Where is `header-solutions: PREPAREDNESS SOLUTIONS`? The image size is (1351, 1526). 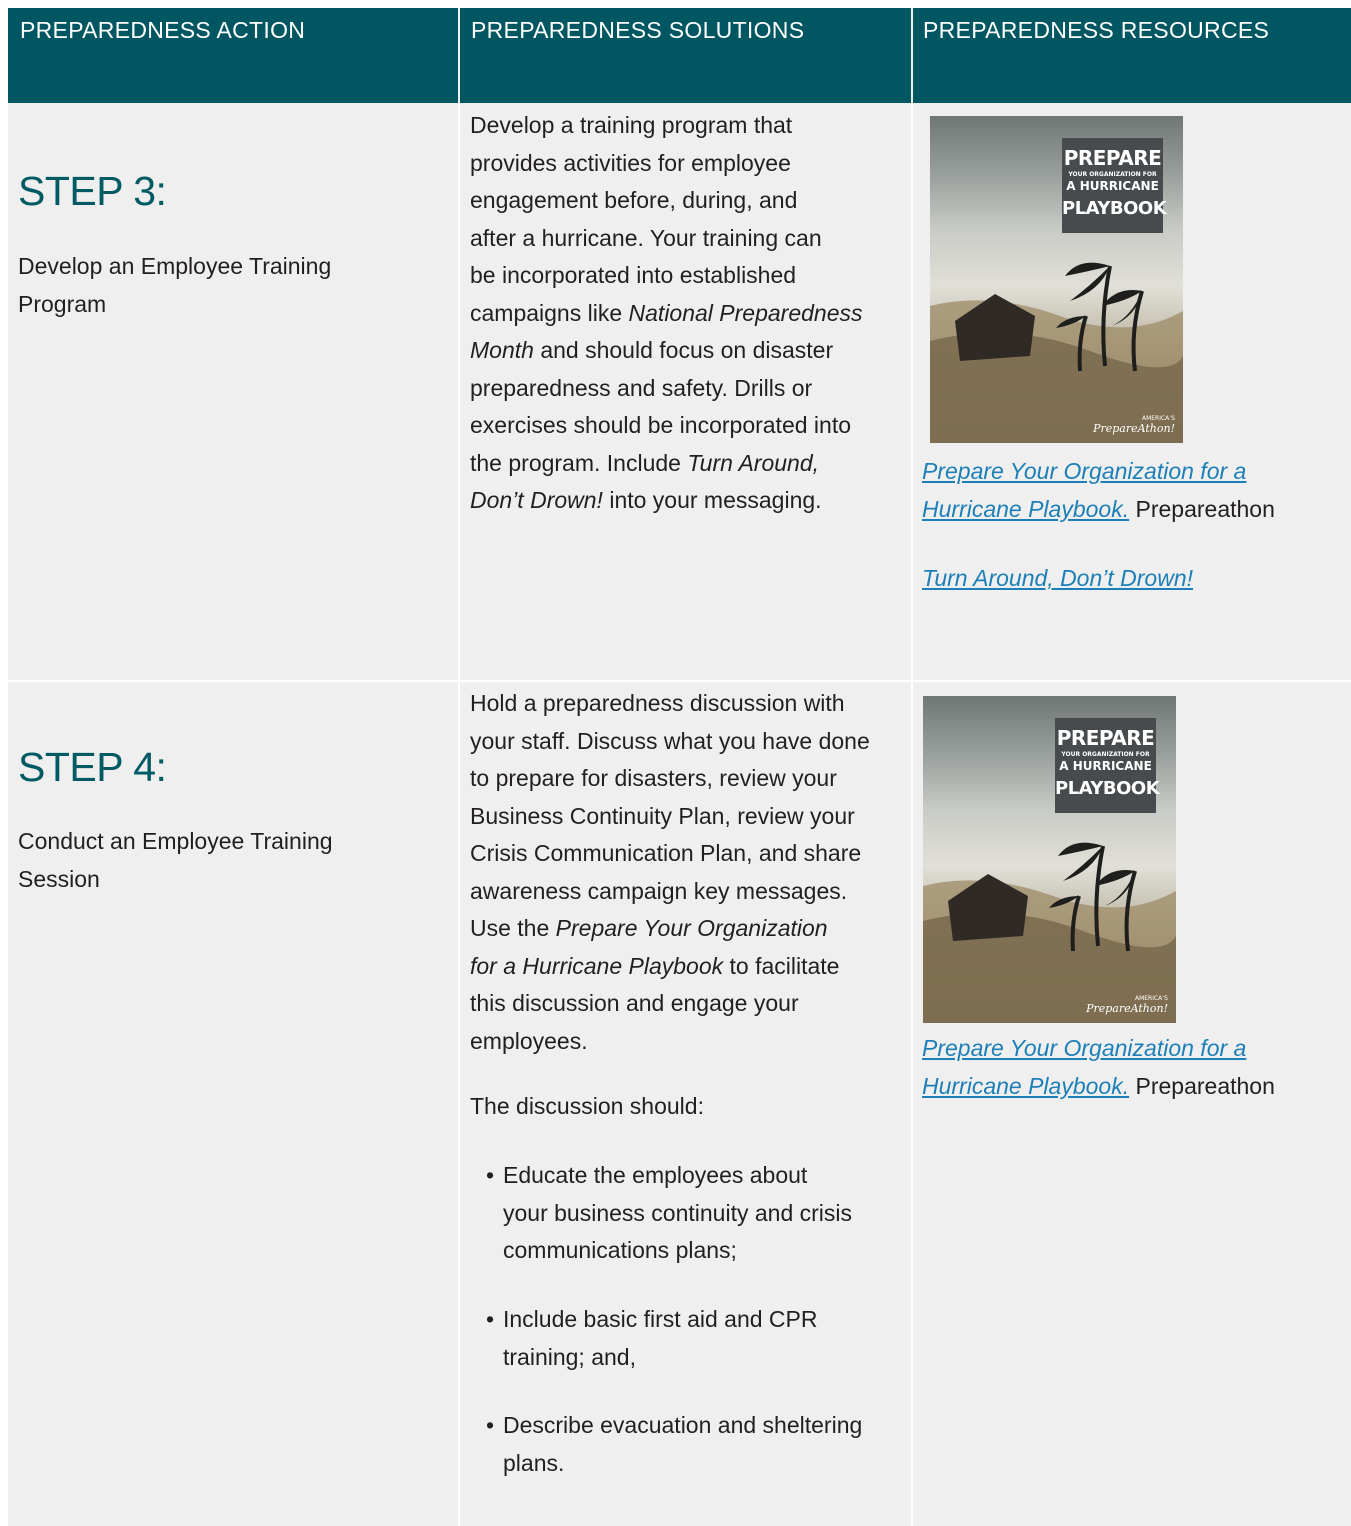 header-solutions: PREPAREDNESS SOLUTIONS is located at coordinates (685, 55).